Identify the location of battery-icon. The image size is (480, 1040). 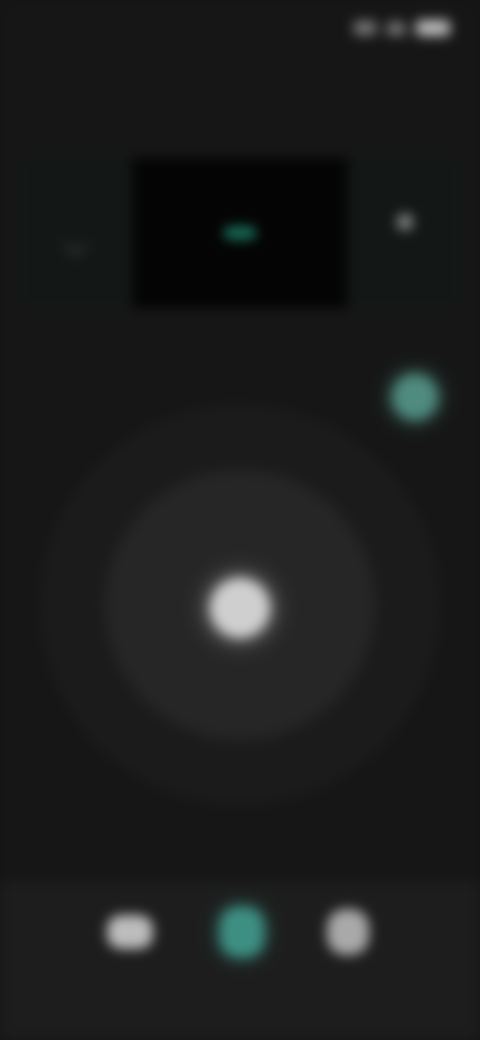
(433, 28).